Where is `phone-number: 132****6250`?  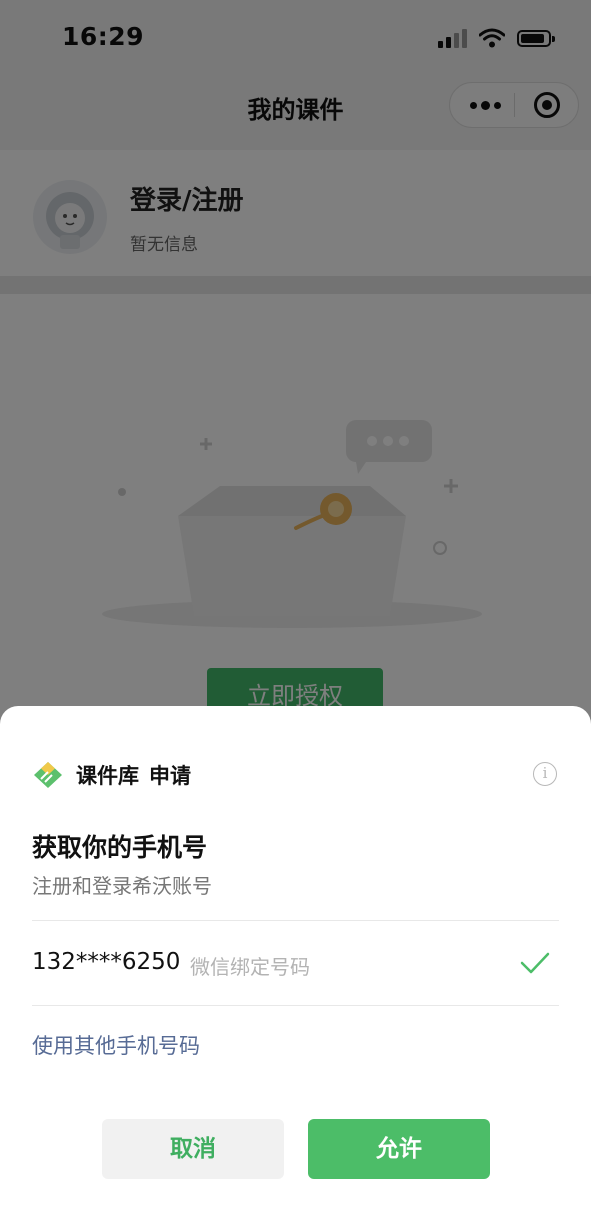 phone-number: 132****6250 is located at coordinates (106, 962).